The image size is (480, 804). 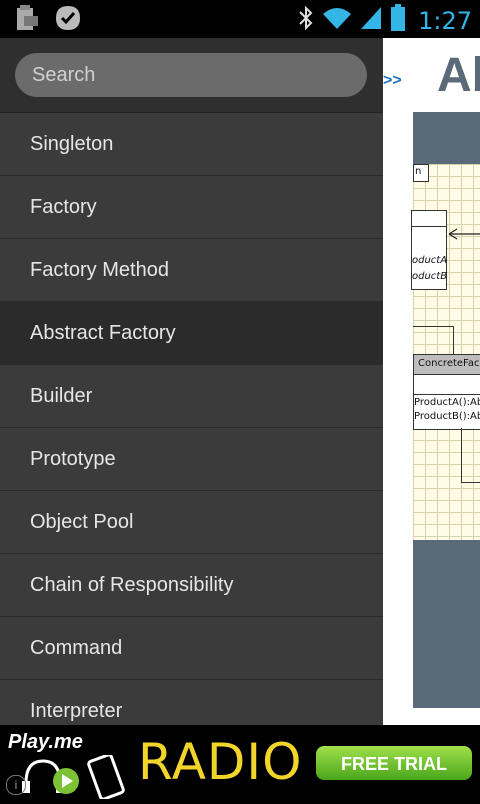 I want to click on menu-item-prototype: Prototype, so click(x=191, y=459).